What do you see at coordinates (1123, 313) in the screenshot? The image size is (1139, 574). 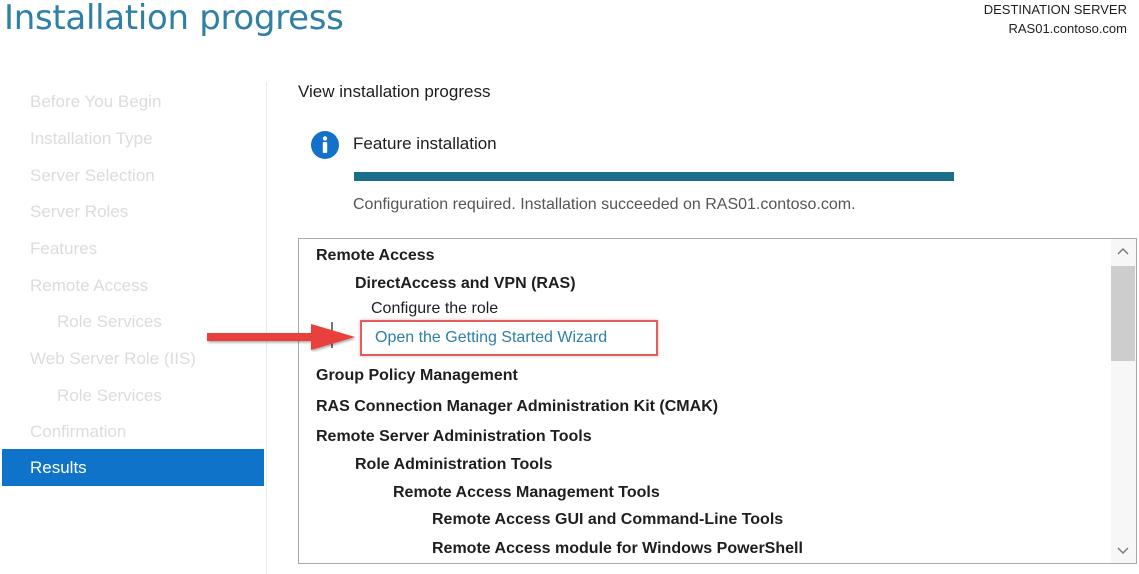 I see `scroll-thumb` at bounding box center [1123, 313].